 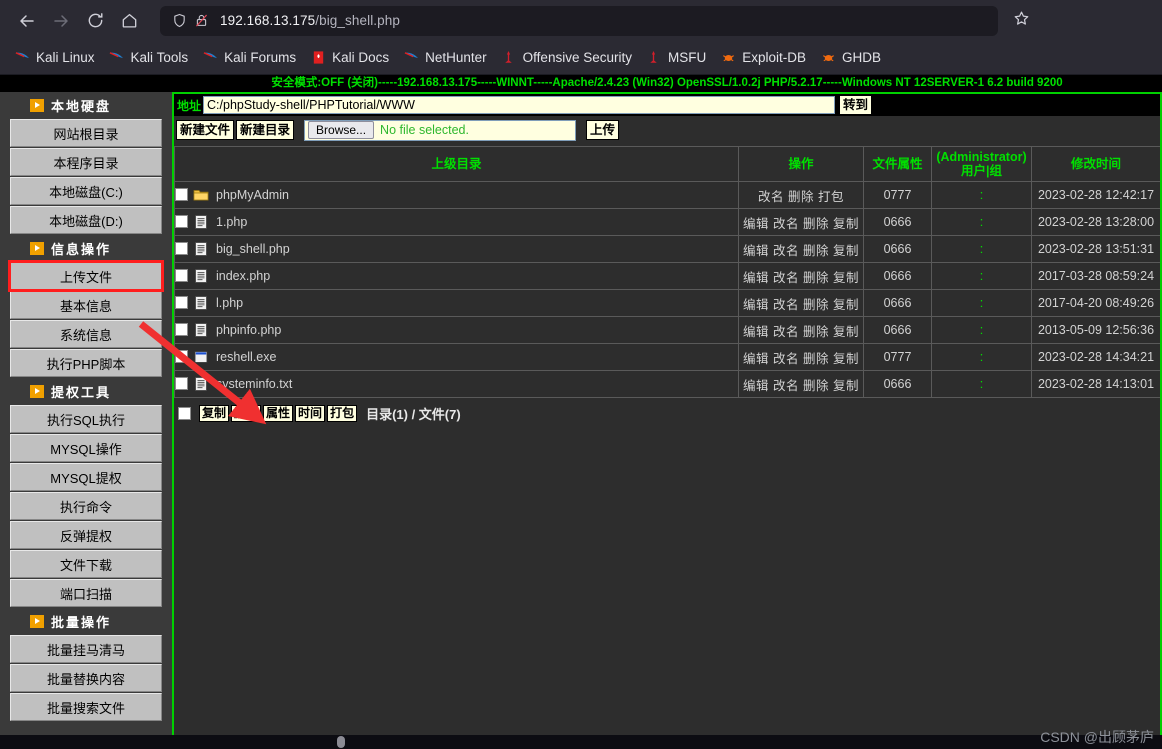 What do you see at coordinates (184, 413) in the screenshot?
I see `select-all-checkbox` at bounding box center [184, 413].